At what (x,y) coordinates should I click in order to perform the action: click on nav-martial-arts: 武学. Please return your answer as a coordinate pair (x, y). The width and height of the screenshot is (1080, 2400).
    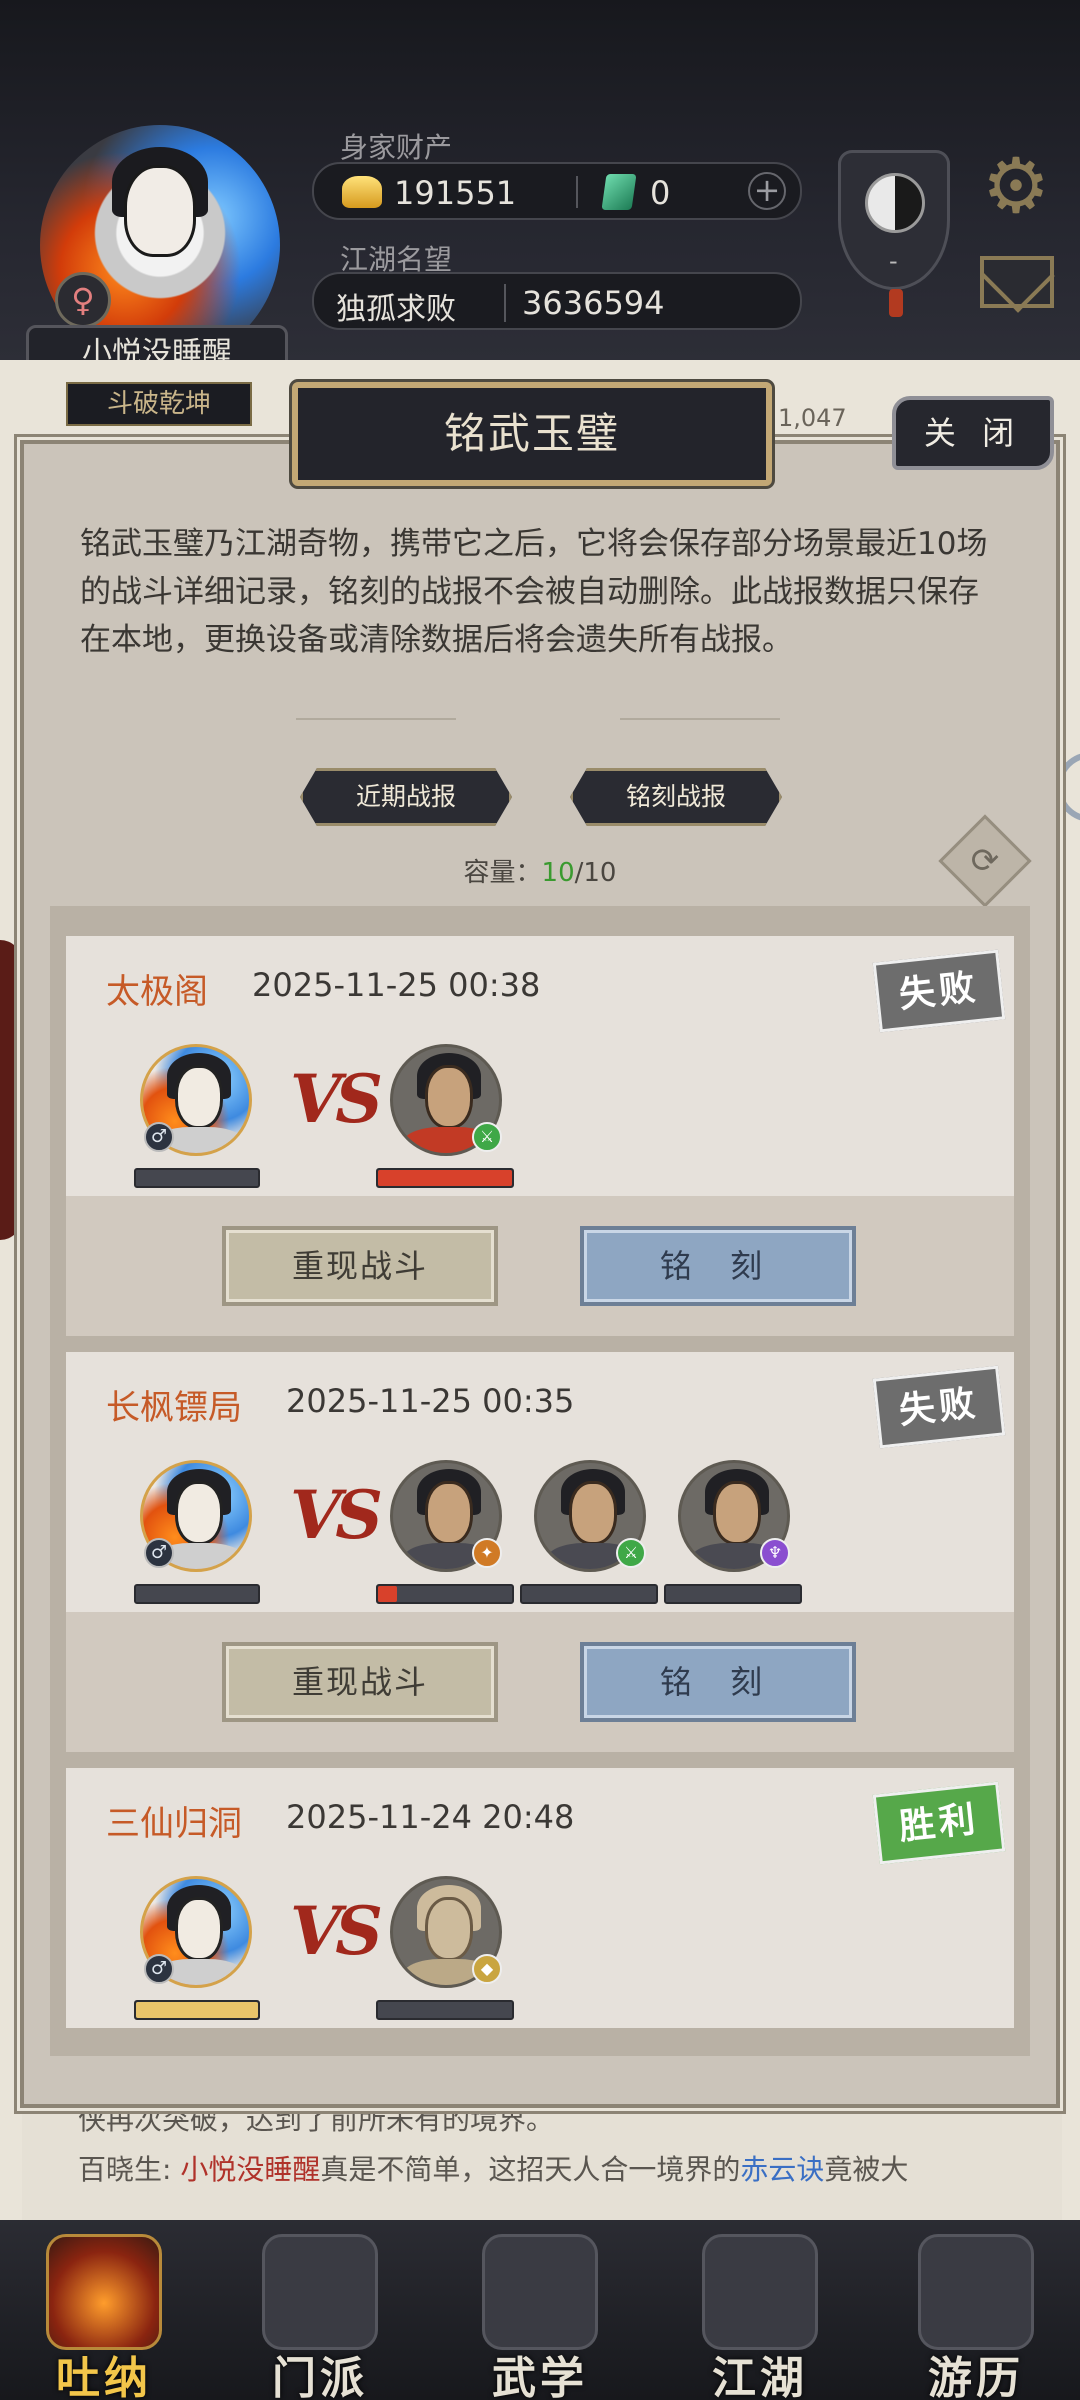
    Looking at the image, I should click on (540, 2317).